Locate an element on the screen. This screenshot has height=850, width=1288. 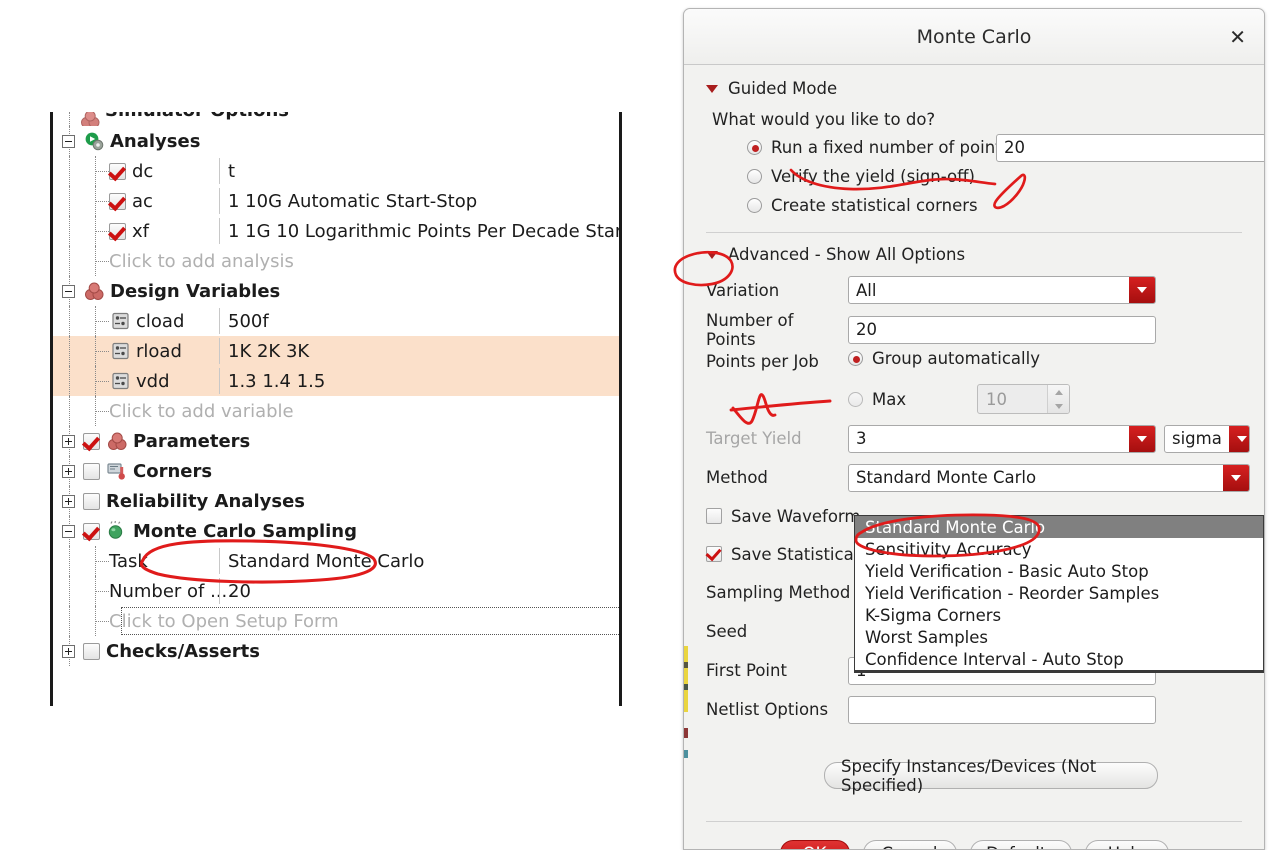
tree-row: Click to add variable is located at coordinates (336, 411).